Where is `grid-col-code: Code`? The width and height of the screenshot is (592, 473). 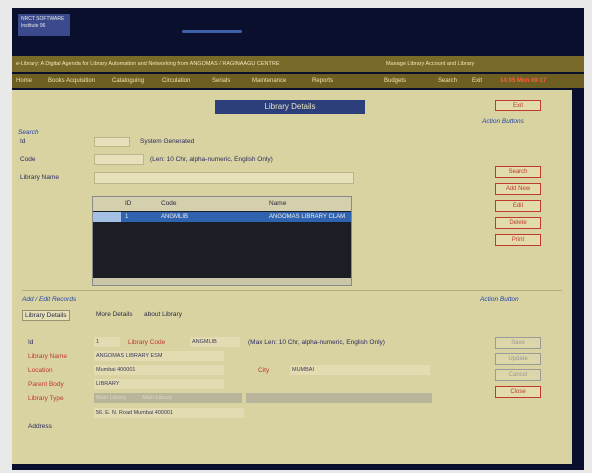 grid-col-code: Code is located at coordinates (169, 204).